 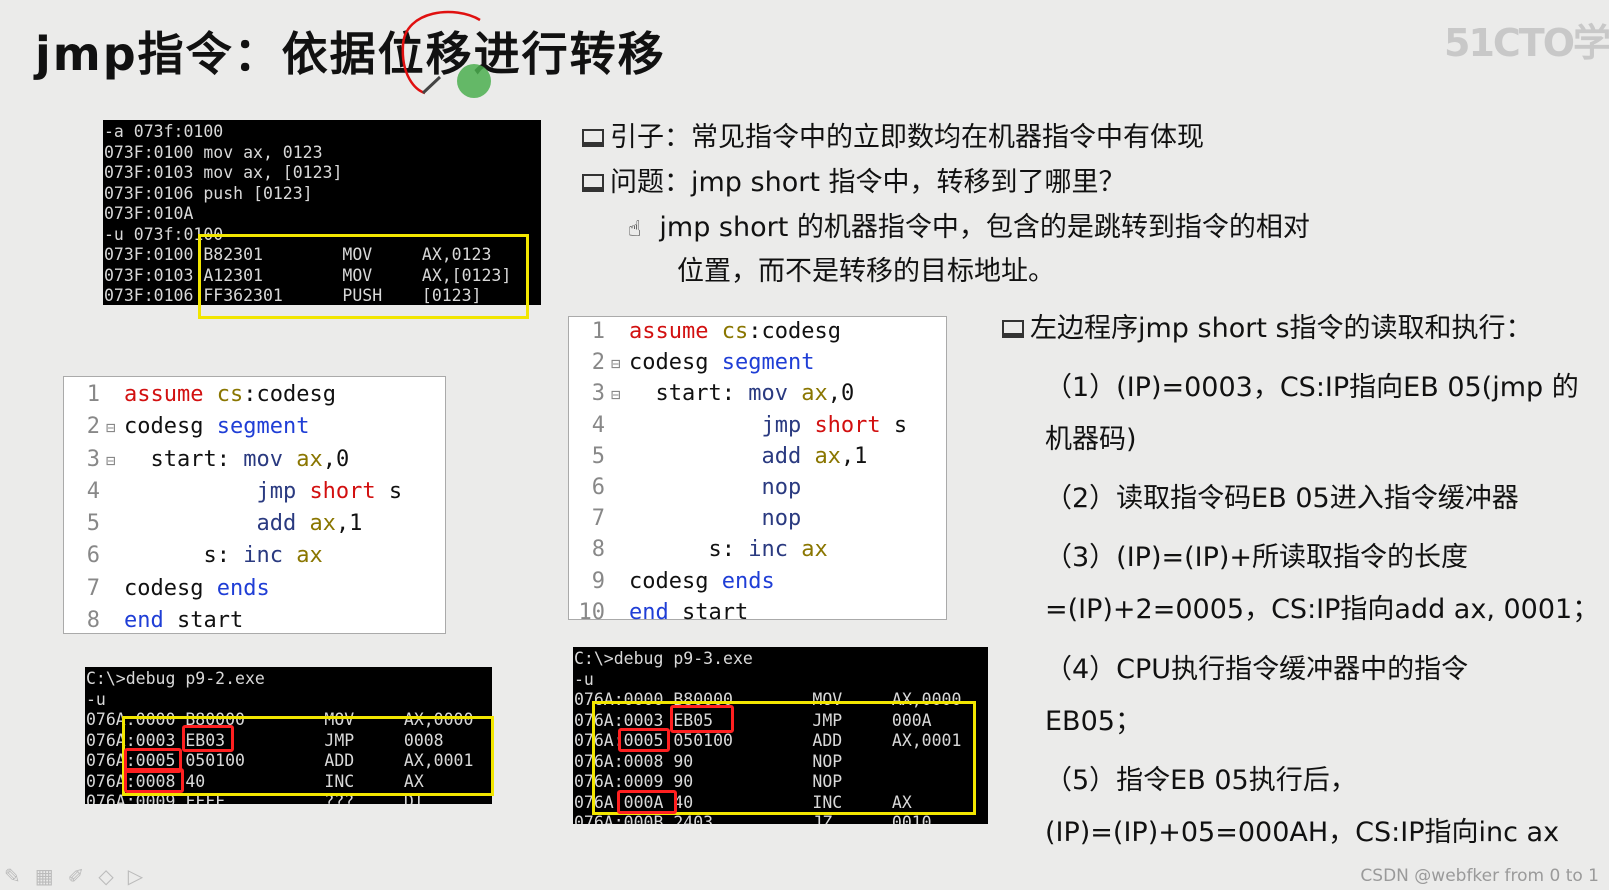 What do you see at coordinates (598, 550) in the screenshot?
I see `line-number: 8` at bounding box center [598, 550].